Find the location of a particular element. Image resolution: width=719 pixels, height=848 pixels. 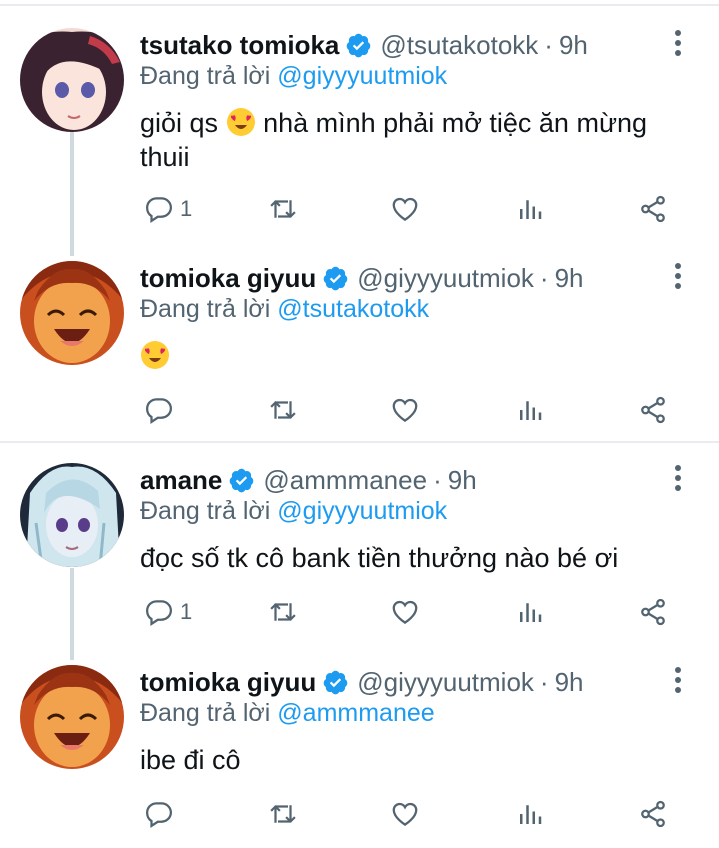

white-hair-anime-avatar is located at coordinates (72, 515).